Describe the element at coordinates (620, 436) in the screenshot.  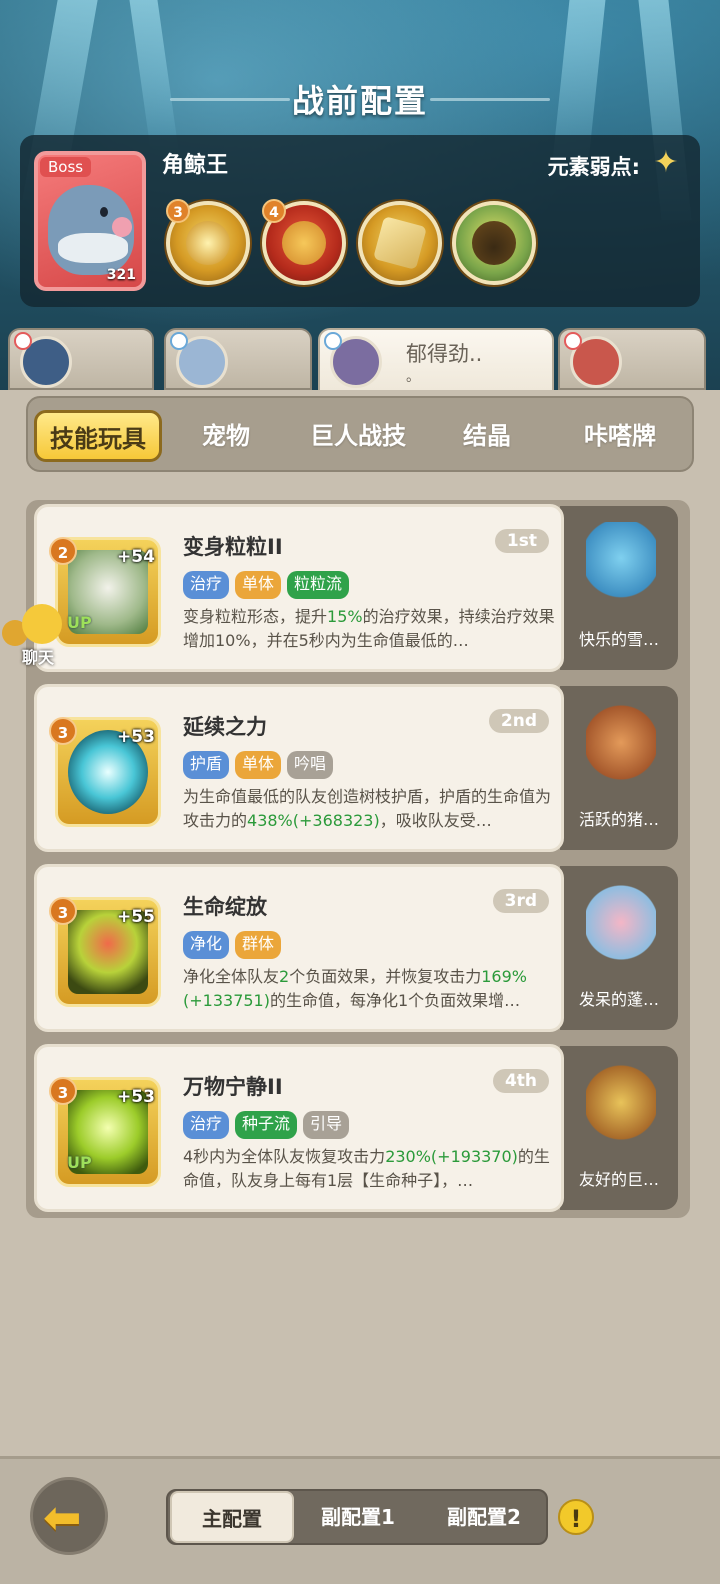
I see `tab-kada-cards: 咔嗒牌` at that location.